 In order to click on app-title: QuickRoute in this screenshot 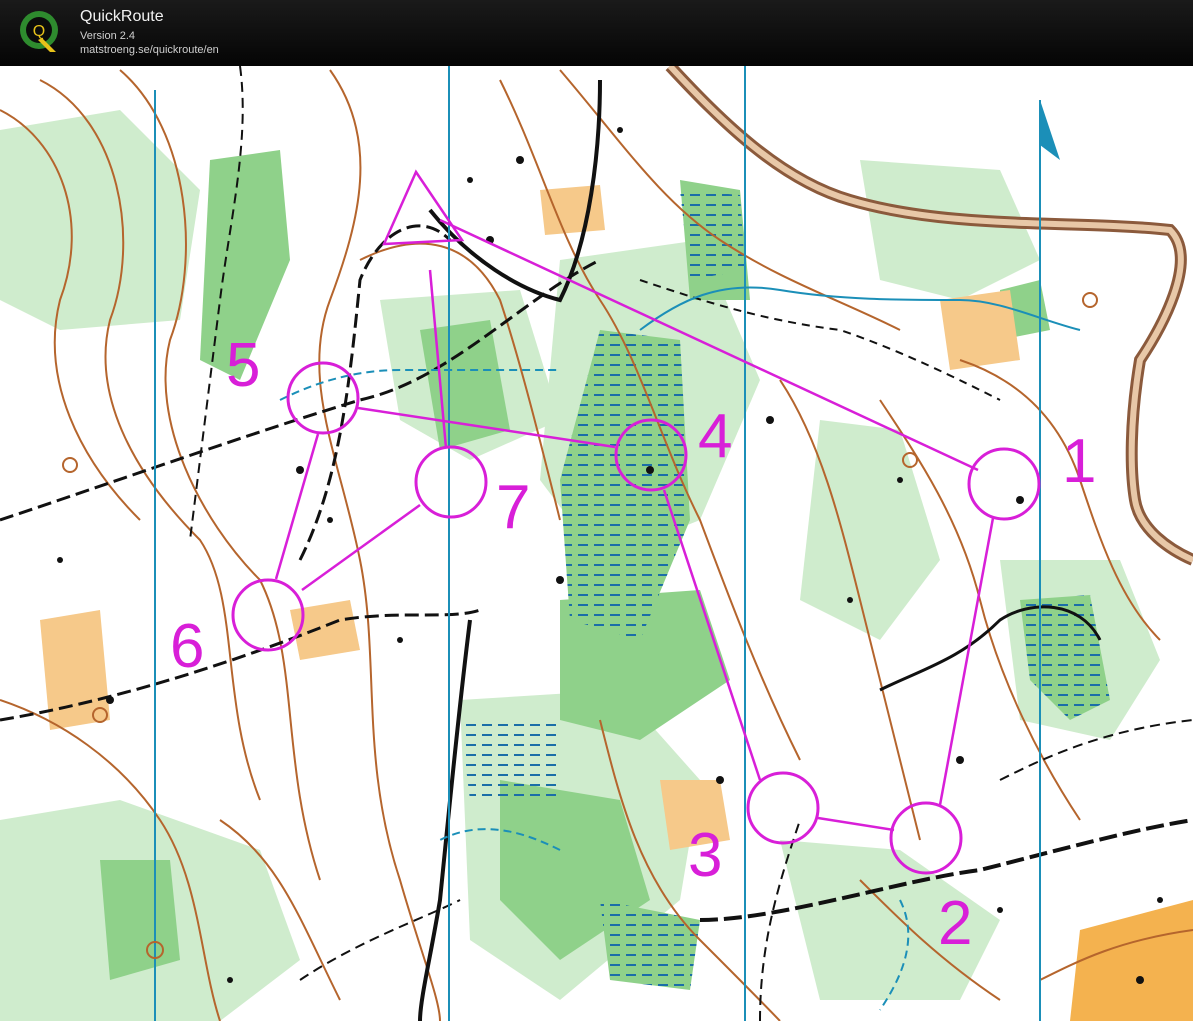, I will do `click(122, 16)`.